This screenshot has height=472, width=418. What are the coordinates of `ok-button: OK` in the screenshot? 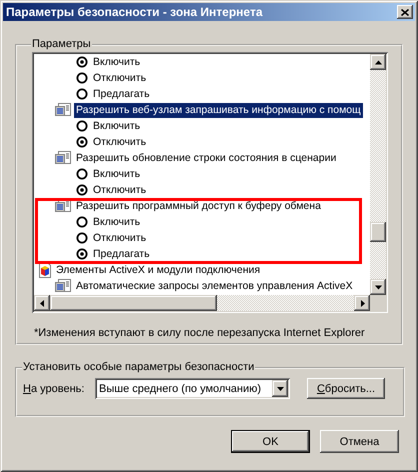 It's located at (270, 441).